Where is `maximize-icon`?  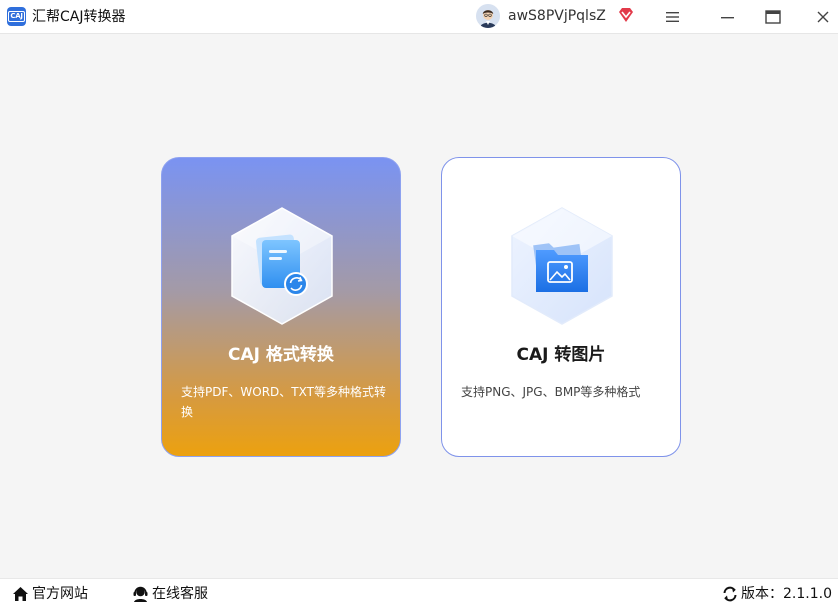 maximize-icon is located at coordinates (773, 17).